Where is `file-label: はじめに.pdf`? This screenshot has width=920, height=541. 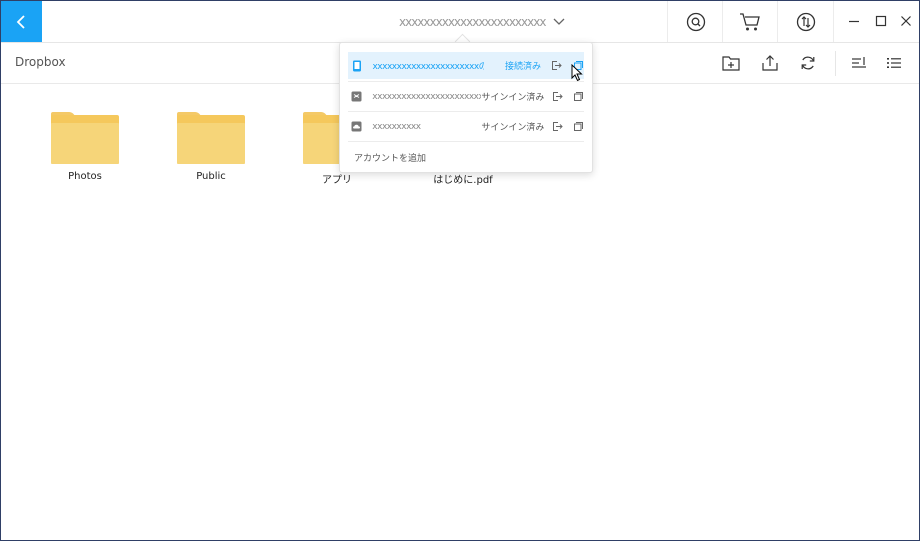 file-label: はじめに.pdf is located at coordinates (463, 180).